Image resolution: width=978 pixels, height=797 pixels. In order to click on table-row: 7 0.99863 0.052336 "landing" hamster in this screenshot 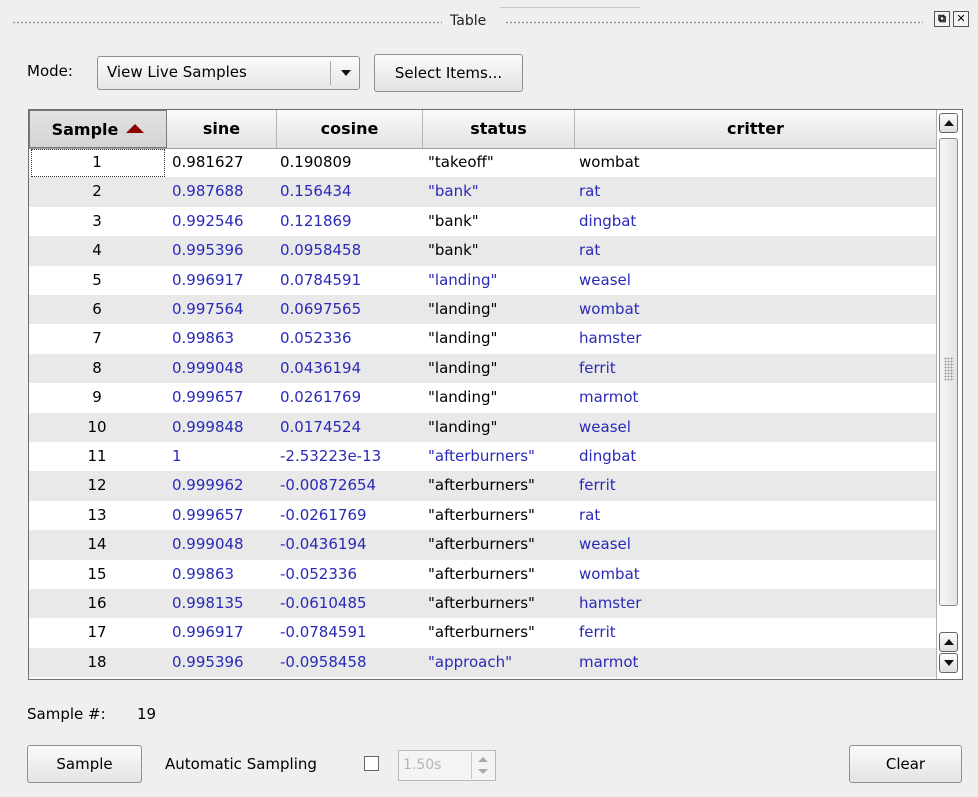, I will do `click(483, 338)`.